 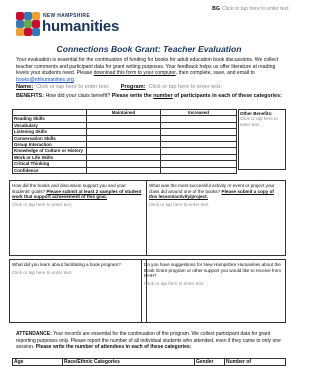 I want to click on other-benefits-field: Click or tap here to enter text., so click(x=259, y=121).